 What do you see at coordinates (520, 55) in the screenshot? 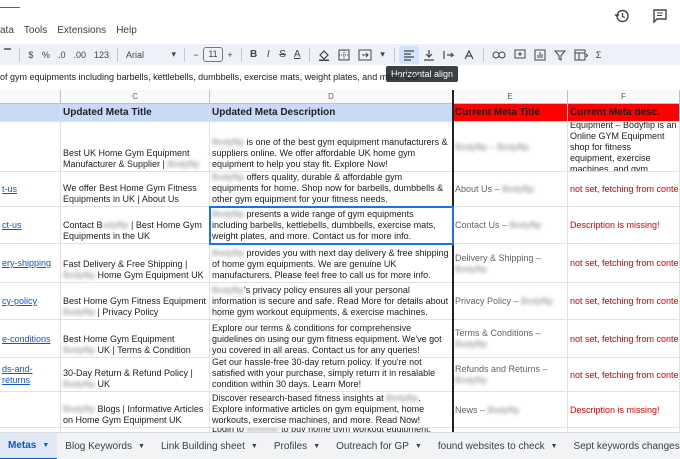
I see `insert-comment-icon` at bounding box center [520, 55].